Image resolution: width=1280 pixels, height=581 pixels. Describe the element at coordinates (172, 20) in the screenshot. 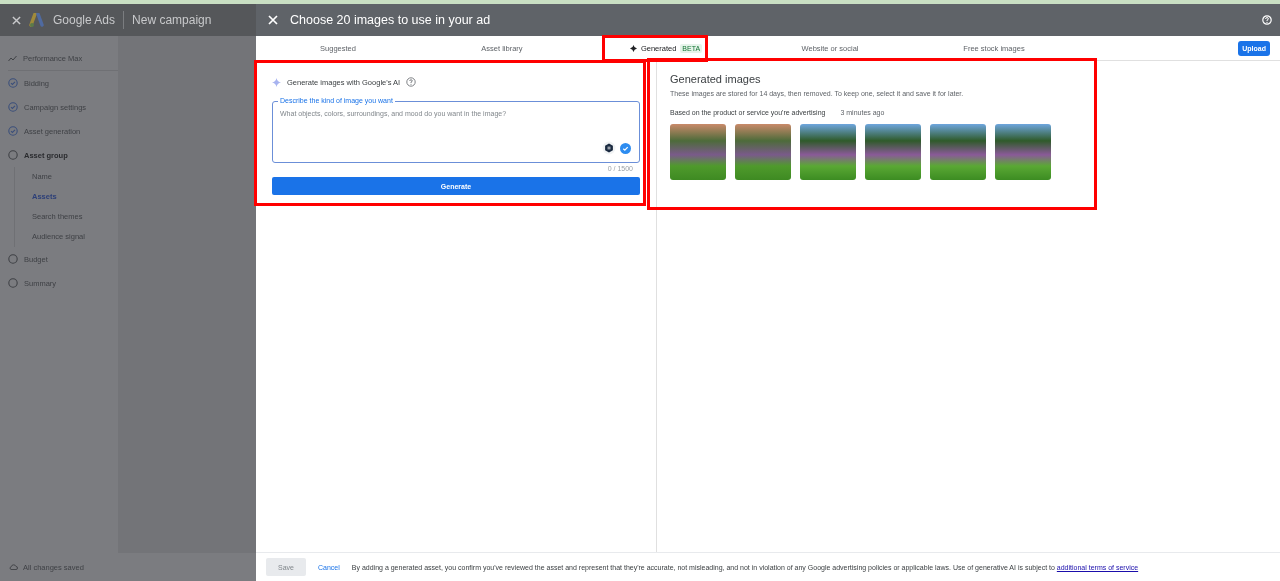

I see `page-title: New campaign` at that location.